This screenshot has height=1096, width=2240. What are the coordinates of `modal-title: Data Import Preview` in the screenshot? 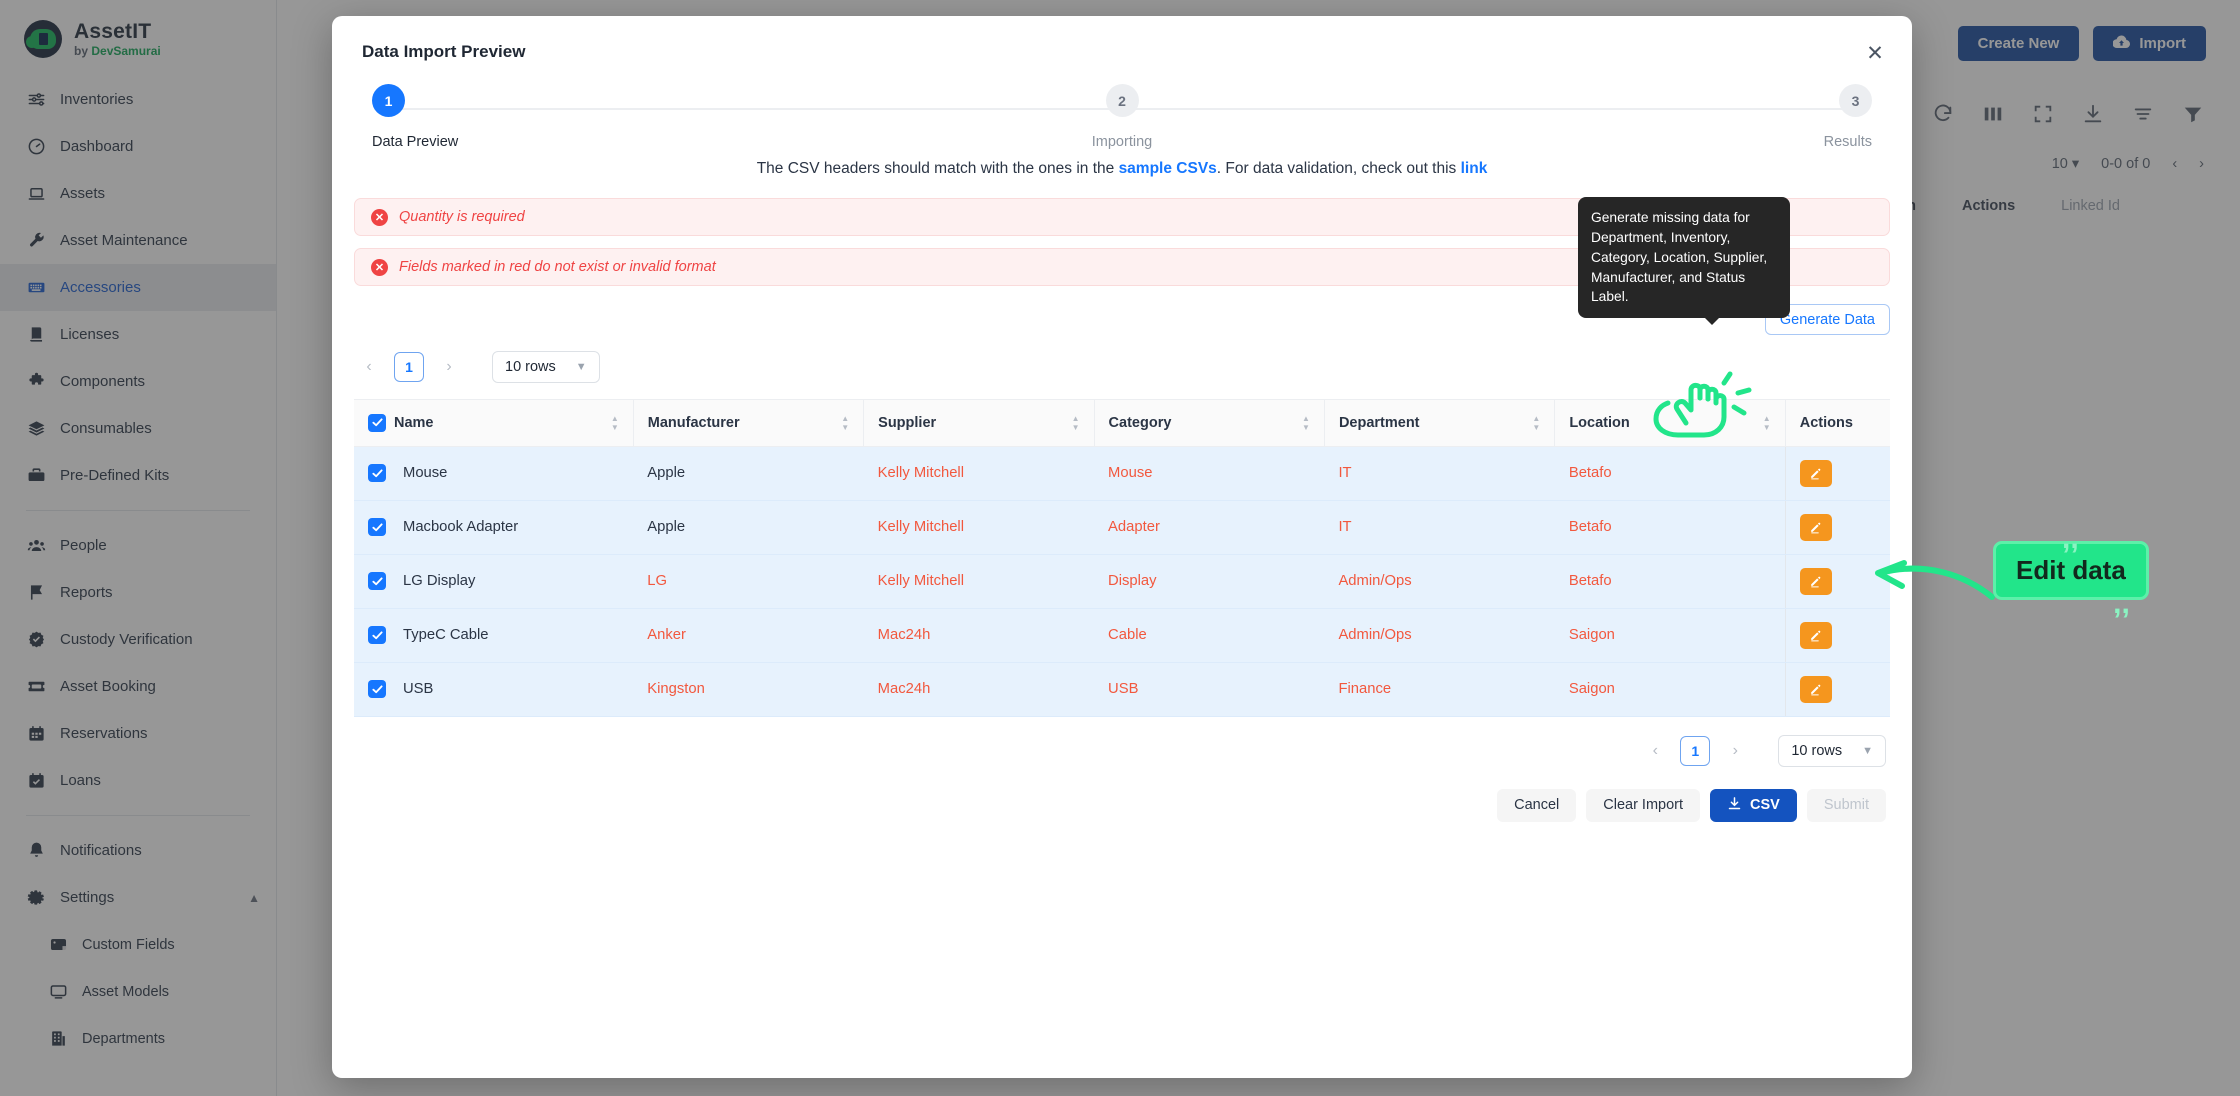 It's located at (444, 51).